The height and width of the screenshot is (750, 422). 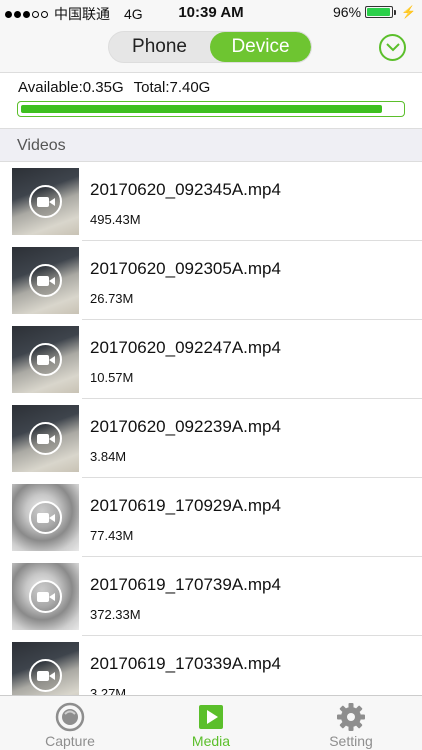 What do you see at coordinates (392, 47) in the screenshot?
I see `chevron-down-circle-icon` at bounding box center [392, 47].